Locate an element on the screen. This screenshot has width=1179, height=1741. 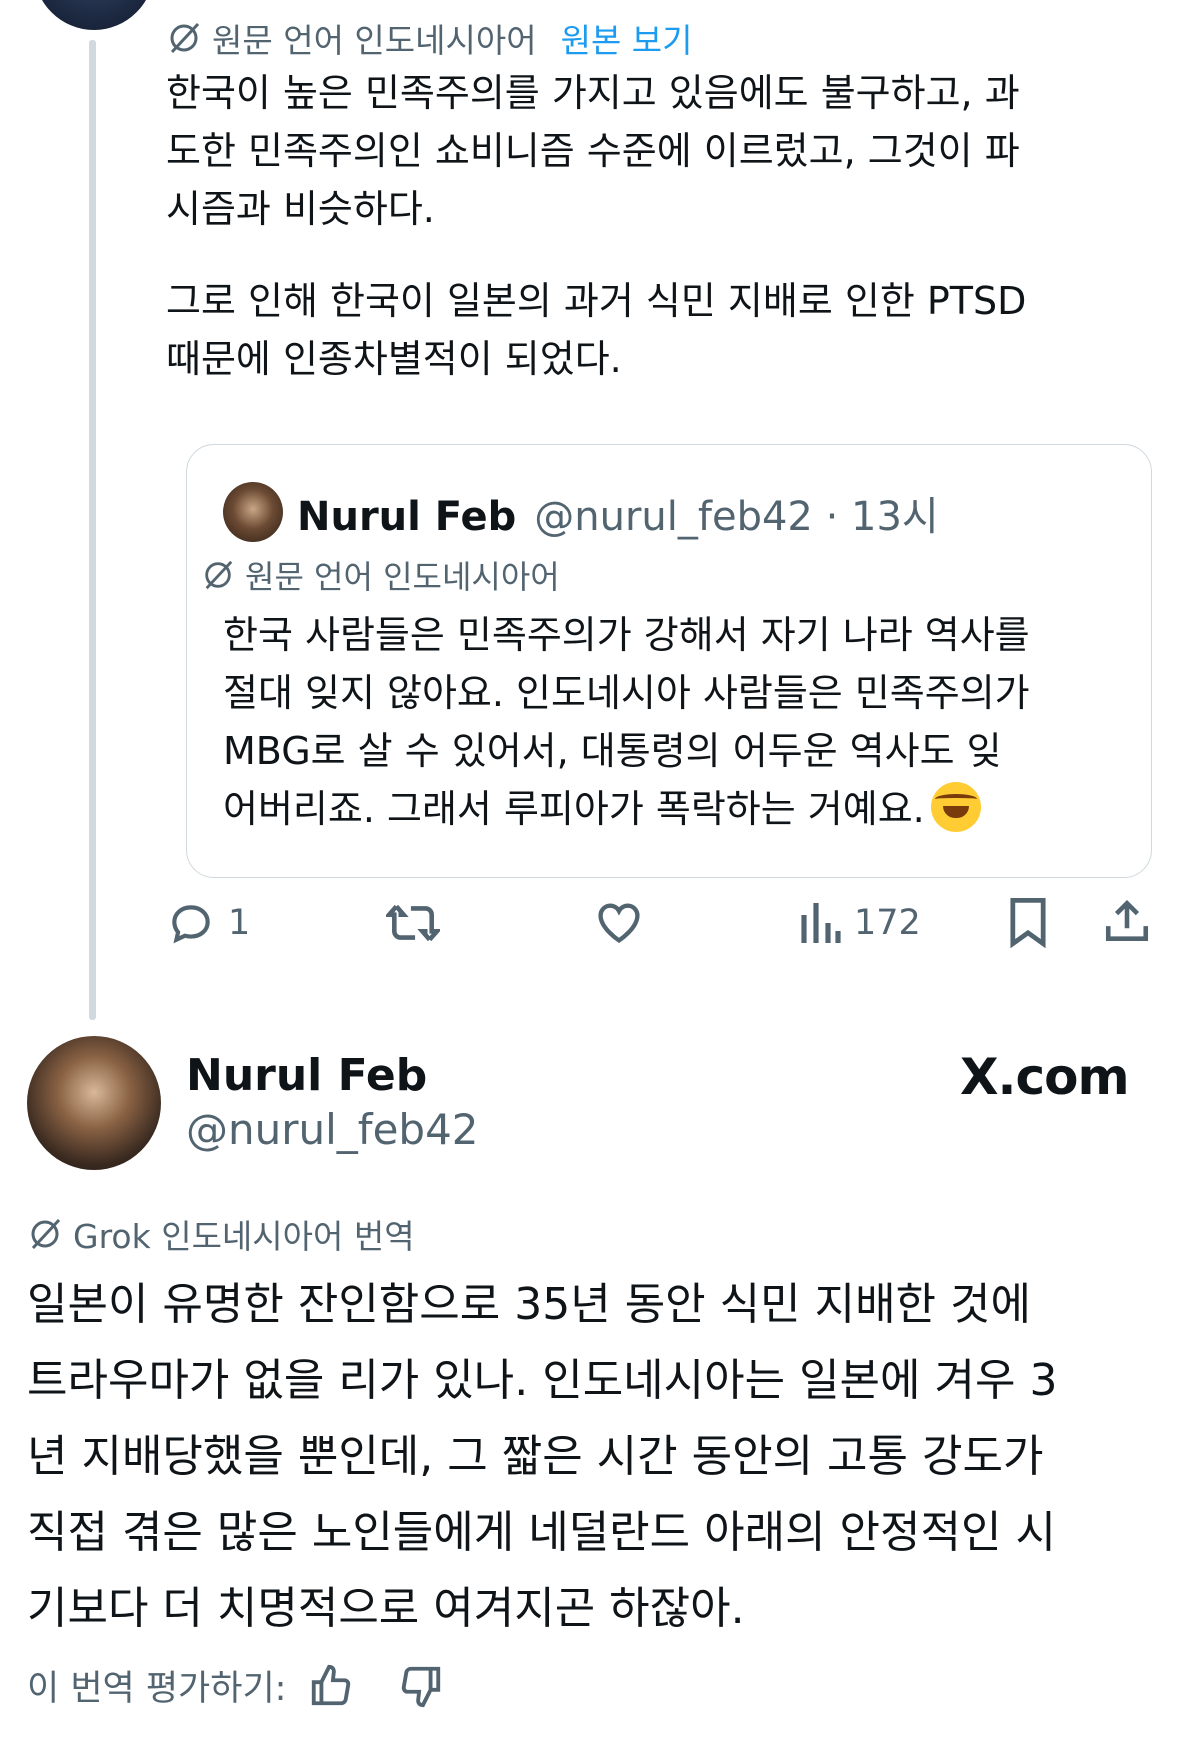
rate-translation-label: 이 번역 평가하기: is located at coordinates (157, 1689).